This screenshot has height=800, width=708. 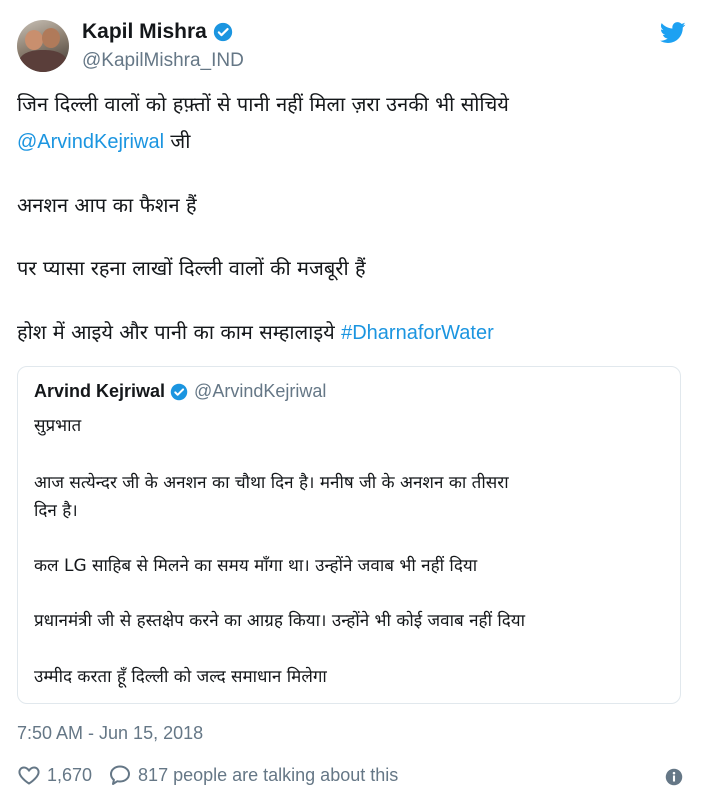 What do you see at coordinates (177, 141) in the screenshot?
I see `mention-suffix: जी` at bounding box center [177, 141].